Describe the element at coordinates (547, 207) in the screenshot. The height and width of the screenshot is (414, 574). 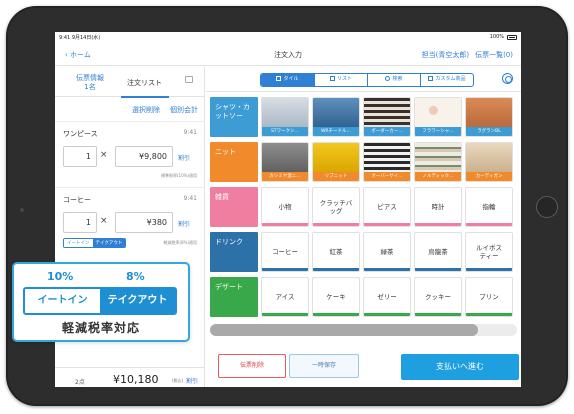
I see `home-button` at that location.